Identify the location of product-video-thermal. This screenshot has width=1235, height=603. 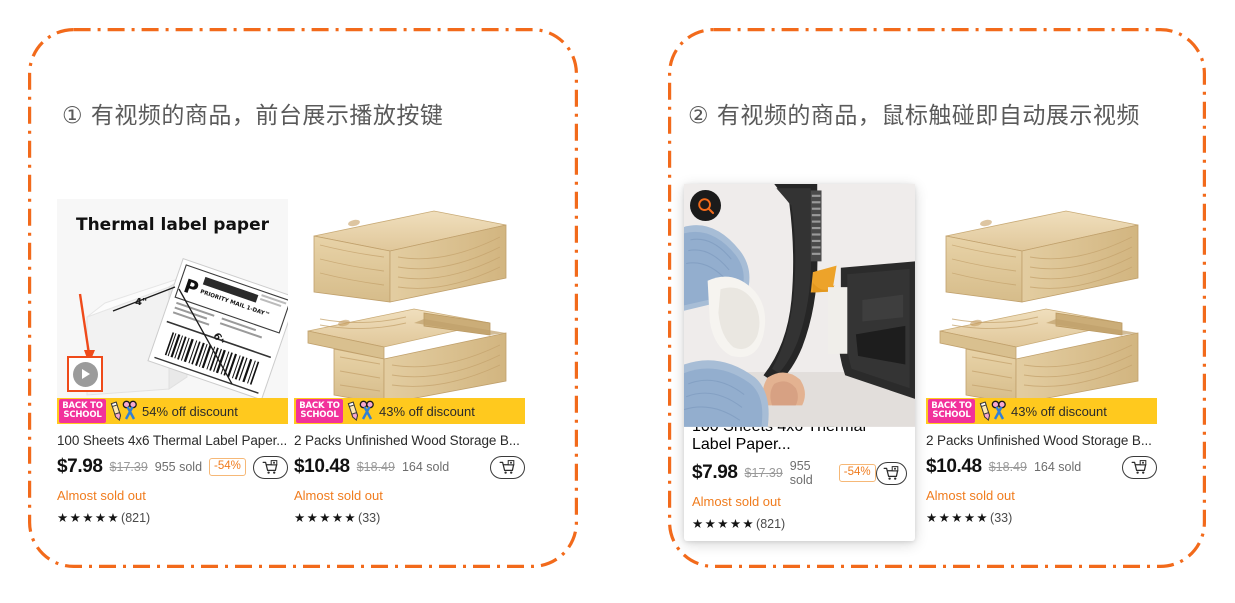
(799, 305).